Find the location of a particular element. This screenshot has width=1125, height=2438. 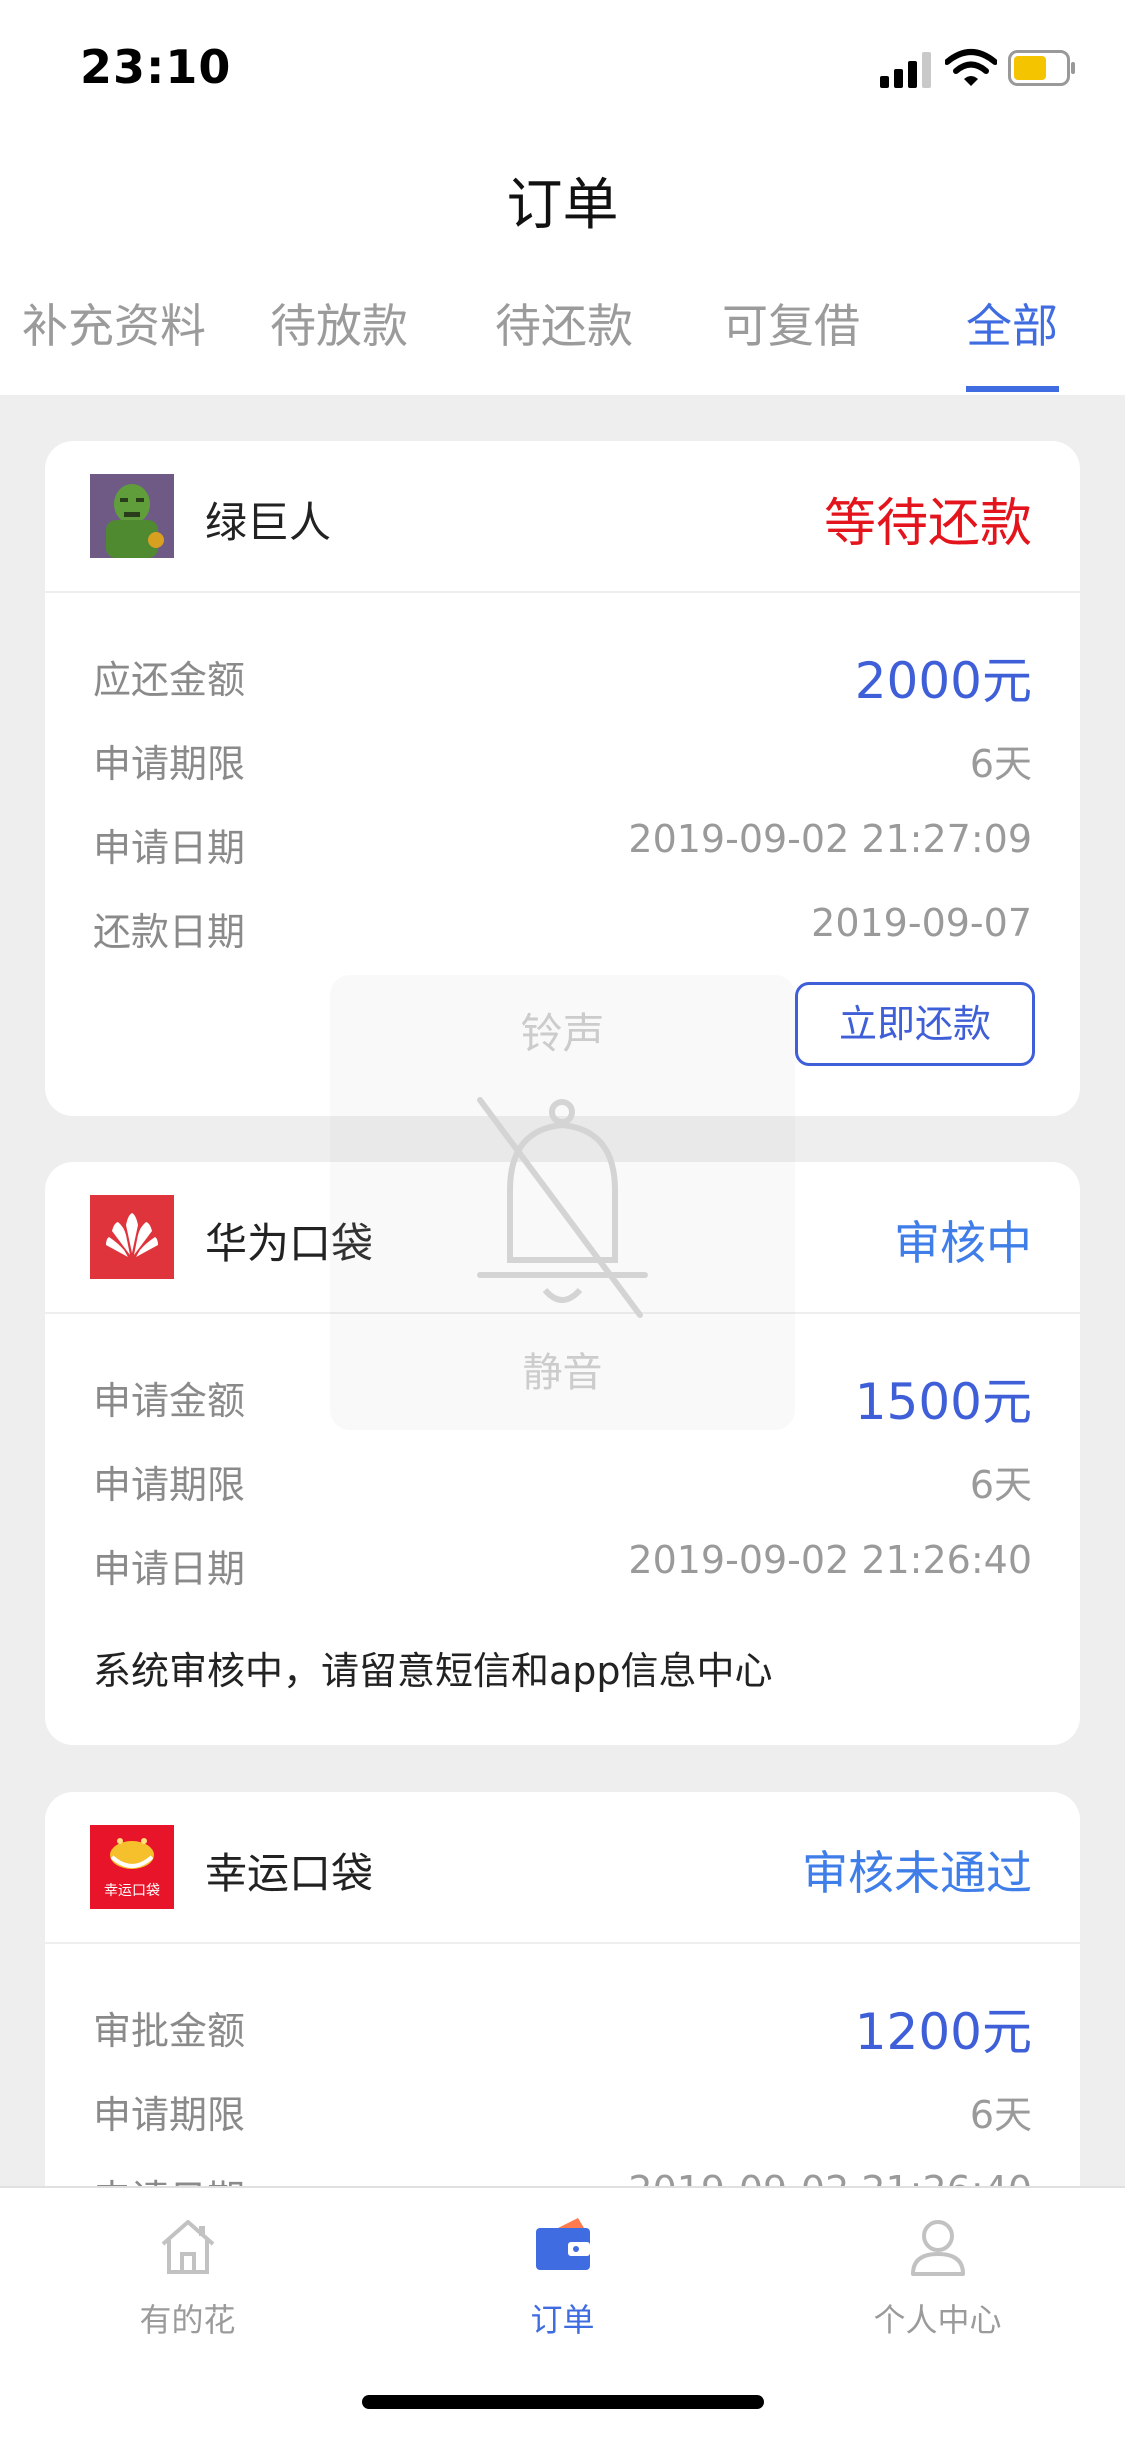

amount-value: 1200元 is located at coordinates (943, 2032).